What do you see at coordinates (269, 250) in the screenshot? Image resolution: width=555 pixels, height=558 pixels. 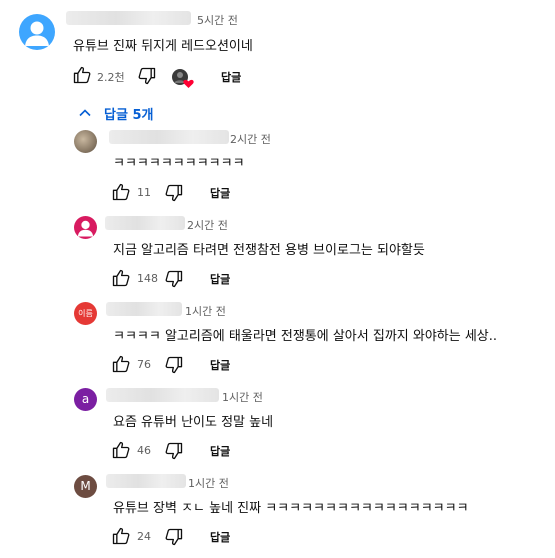 I see `comment-text: 지금 알고리즘 타려면 전쟁참전 용병 브이로그는 되야할듯` at bounding box center [269, 250].